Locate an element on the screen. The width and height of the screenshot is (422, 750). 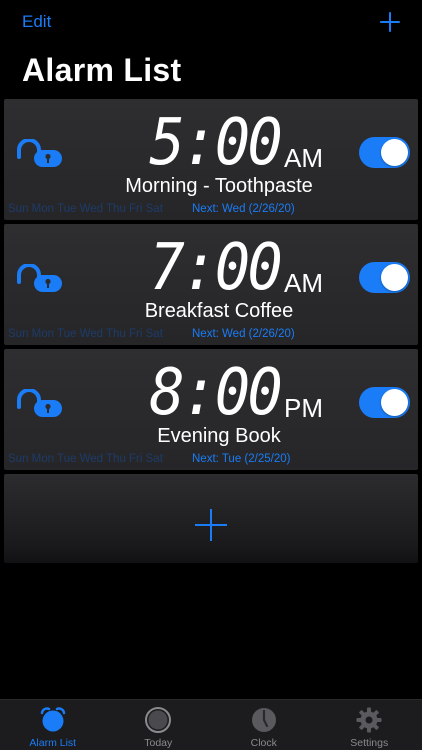
alarm-label: Evening Book is located at coordinates (219, 436).